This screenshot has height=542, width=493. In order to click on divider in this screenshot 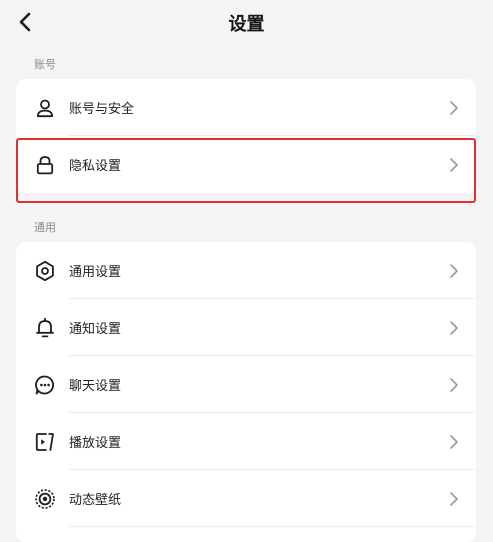, I will do `click(272, 526)`.